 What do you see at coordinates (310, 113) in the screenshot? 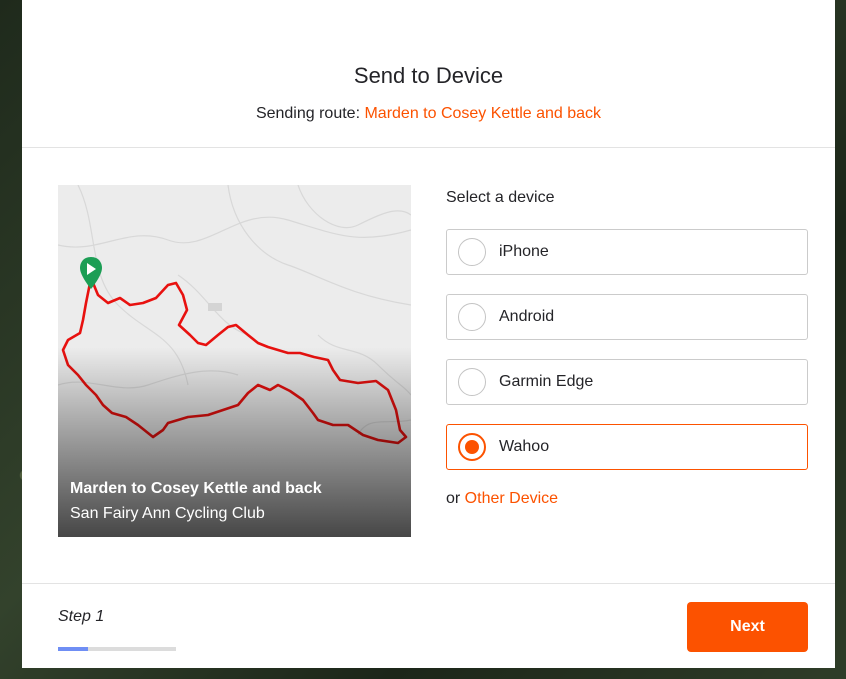
I see `subtitle-prefix: Sending route:` at bounding box center [310, 113].